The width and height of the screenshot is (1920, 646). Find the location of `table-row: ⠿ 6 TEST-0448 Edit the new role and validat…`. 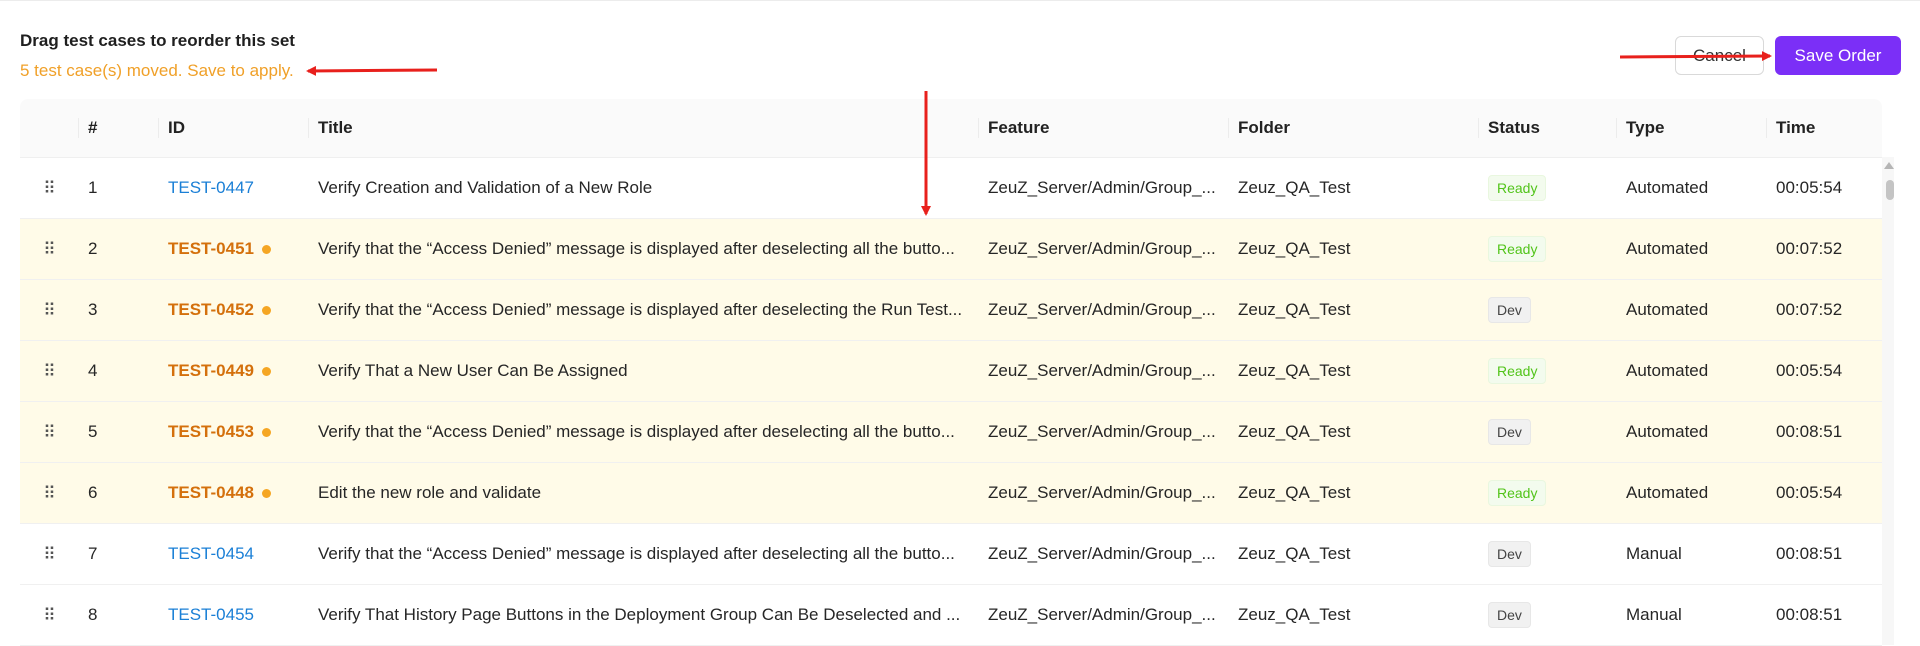

table-row: ⠿ 6 TEST-0448 Edit the new role and validat… is located at coordinates (951, 493).